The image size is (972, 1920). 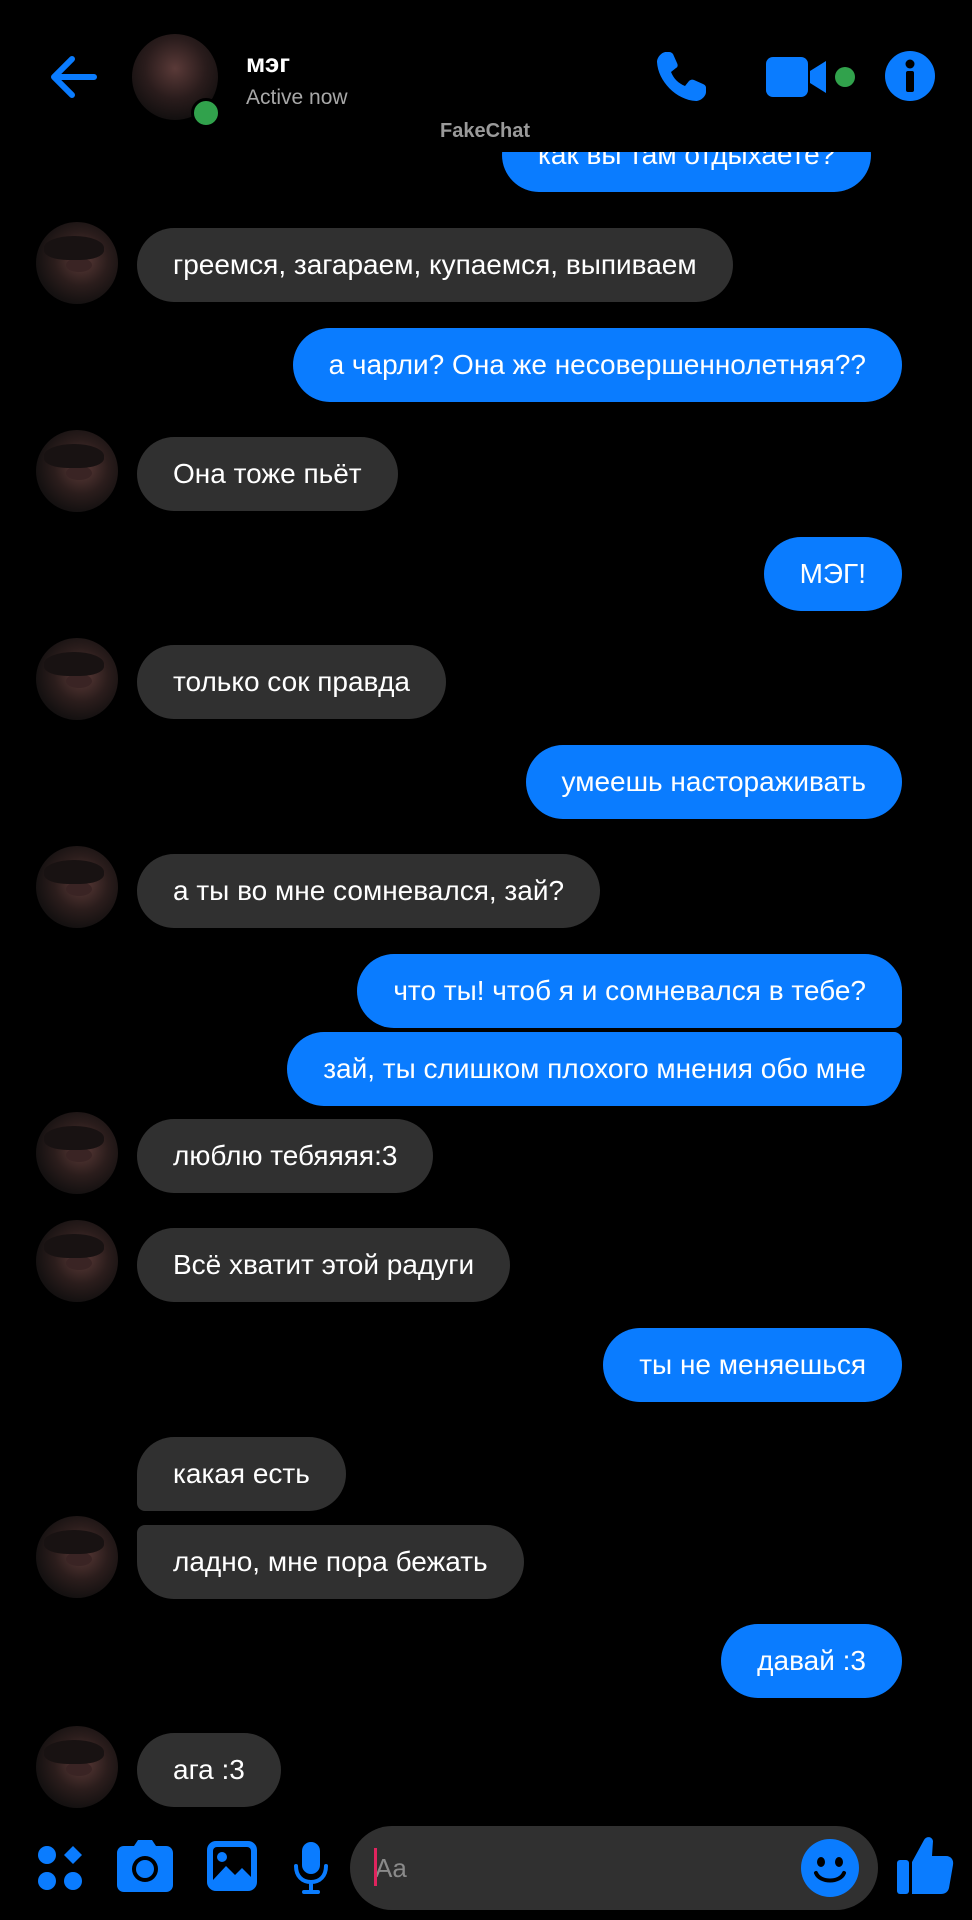 What do you see at coordinates (585, 1868) in the screenshot?
I see `message-input` at bounding box center [585, 1868].